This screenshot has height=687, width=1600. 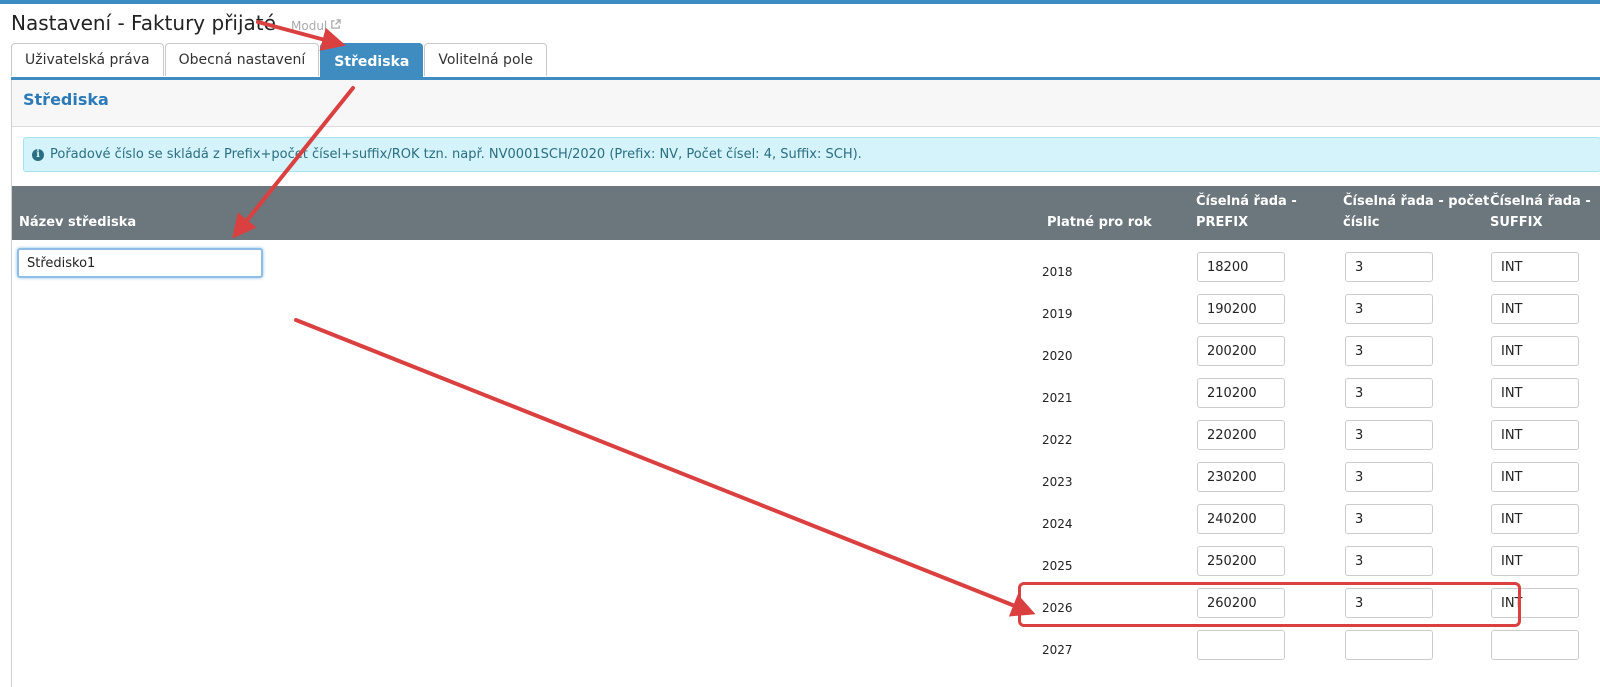 What do you see at coordinates (38, 154) in the screenshot?
I see `info-icon: i` at bounding box center [38, 154].